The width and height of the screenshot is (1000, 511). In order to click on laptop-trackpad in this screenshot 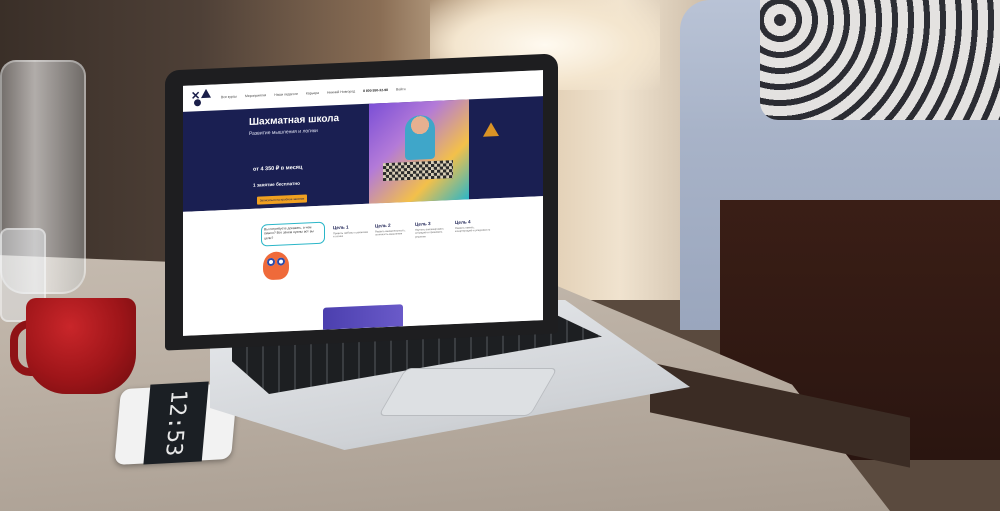, I will do `click(468, 392)`.